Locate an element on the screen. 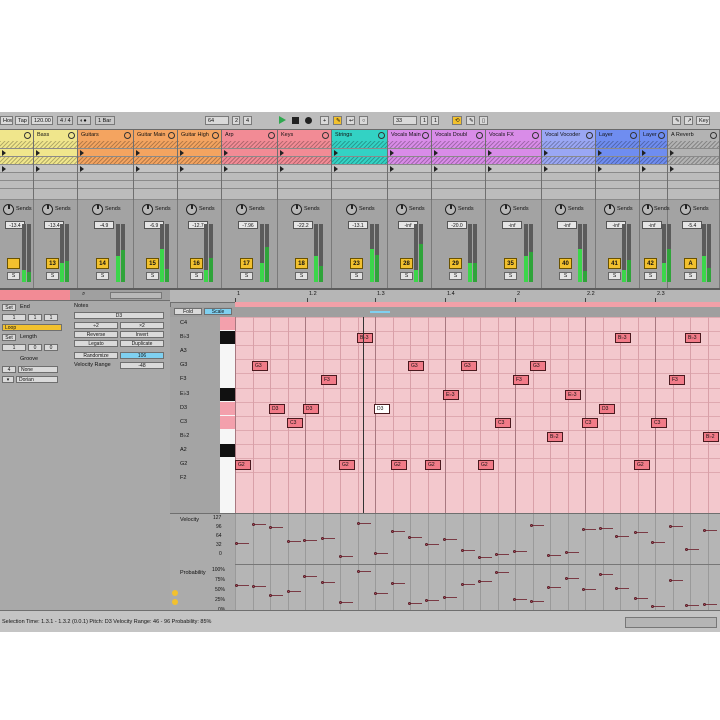 Image resolution: width=720 pixels, height=720 pixels. metronome-button: ◐● is located at coordinates (84, 120).